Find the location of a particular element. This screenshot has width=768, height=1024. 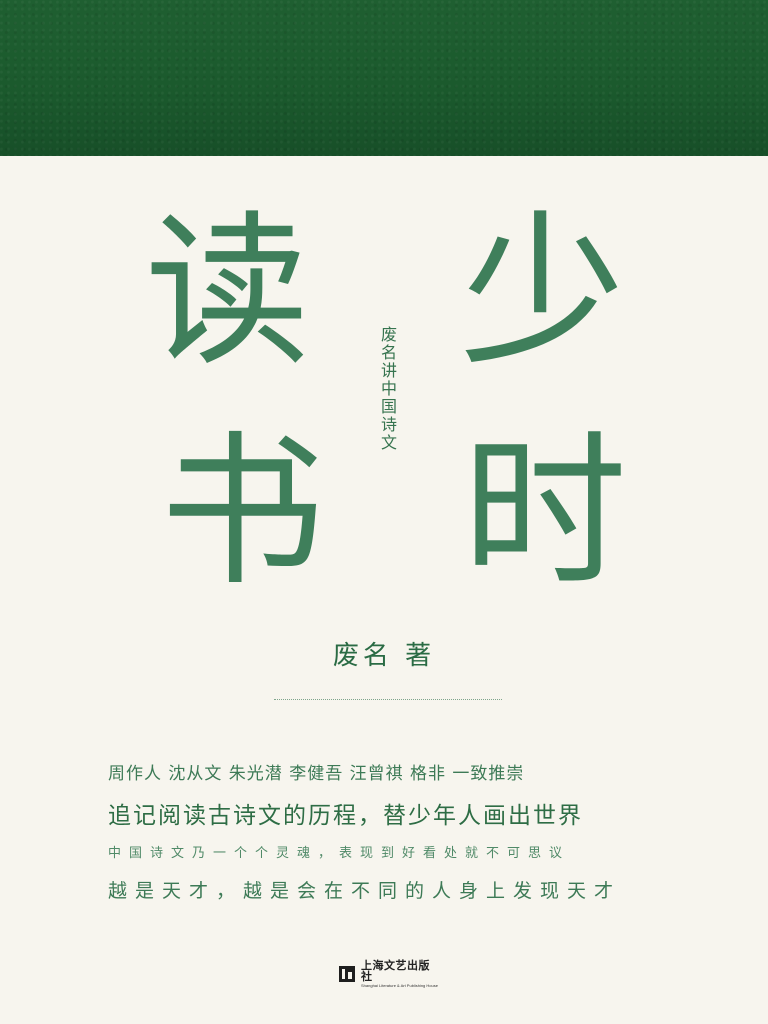

title-char-shao: 少 is located at coordinates (542, 292).